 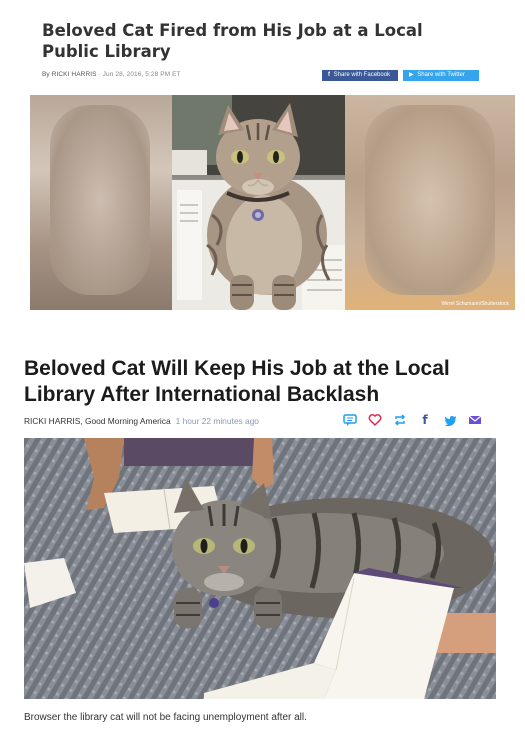 I want to click on twitter-icon: ▶, so click(x=411, y=75).